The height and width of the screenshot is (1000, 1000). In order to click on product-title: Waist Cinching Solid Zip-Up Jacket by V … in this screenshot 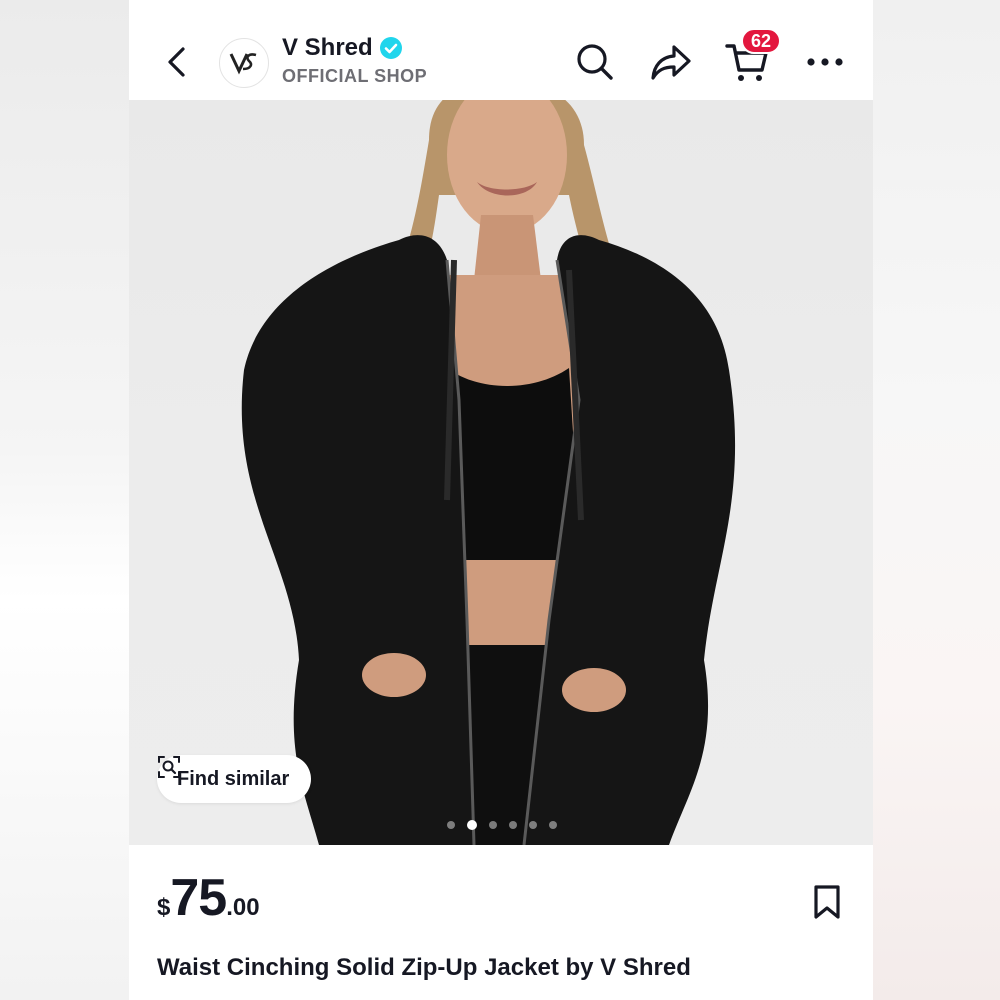, I will do `click(424, 968)`.